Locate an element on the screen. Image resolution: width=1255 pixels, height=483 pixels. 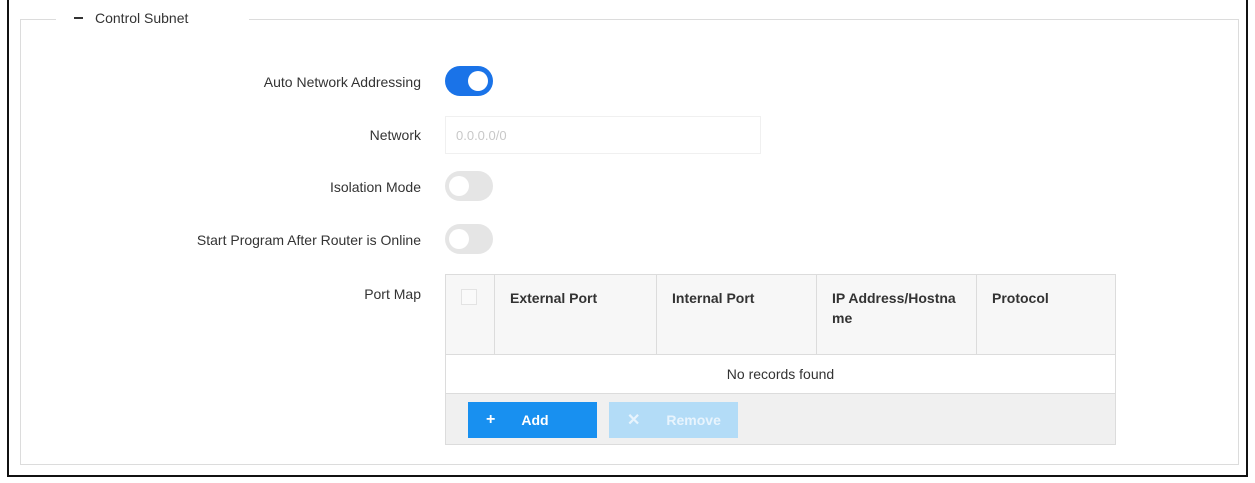
select-all-checkbox is located at coordinates (469, 297).